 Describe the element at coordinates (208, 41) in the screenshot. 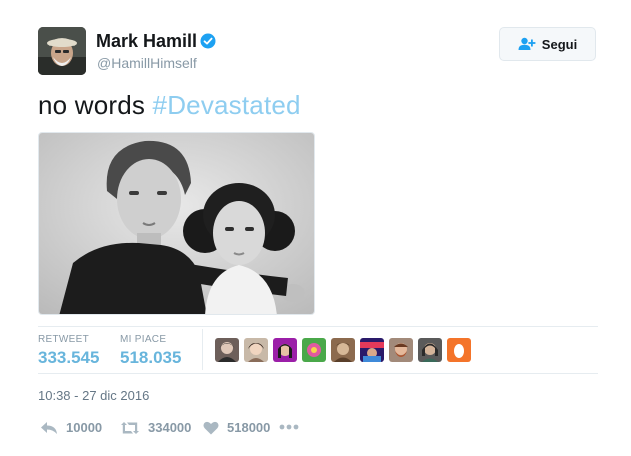

I see `verified-badge-icon` at that location.